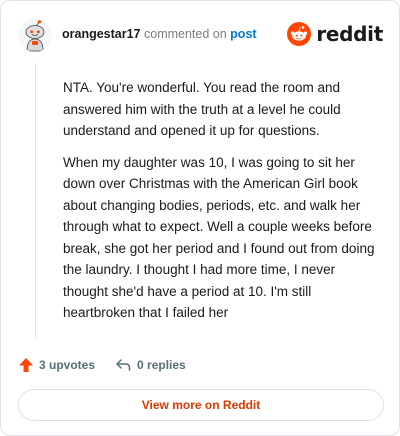 This screenshot has width=400, height=436. Describe the element at coordinates (102, 365) in the screenshot. I see `comment-actions: 3 upvotes 0 replies` at that location.